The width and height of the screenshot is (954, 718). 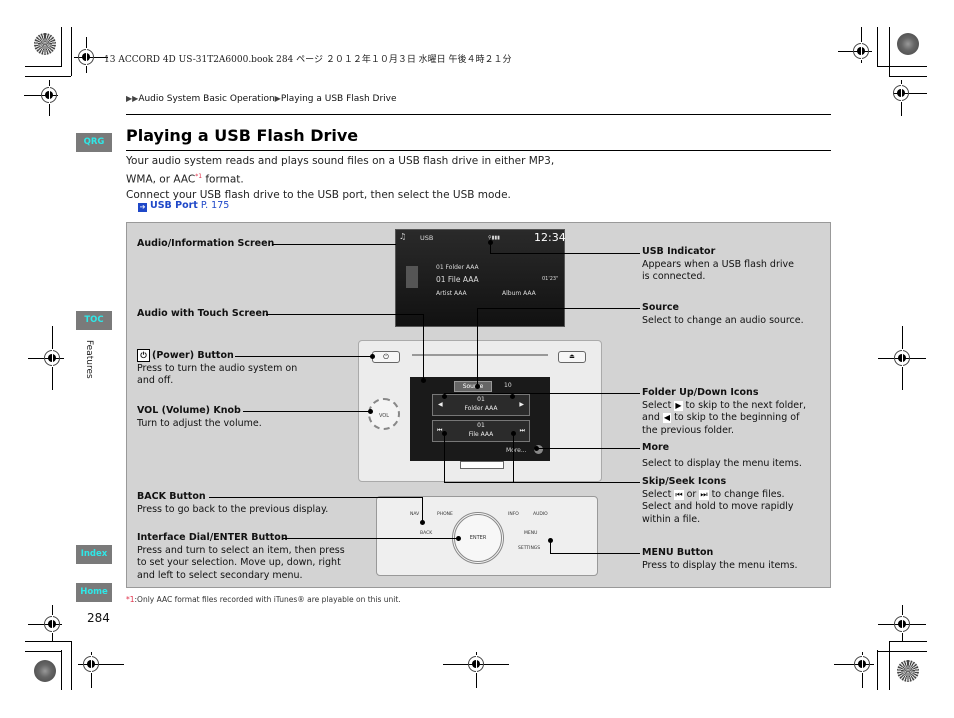 What do you see at coordinates (339, 99) in the screenshot?
I see `breadcrumb-item: Playing a USB Flash Drive` at bounding box center [339, 99].